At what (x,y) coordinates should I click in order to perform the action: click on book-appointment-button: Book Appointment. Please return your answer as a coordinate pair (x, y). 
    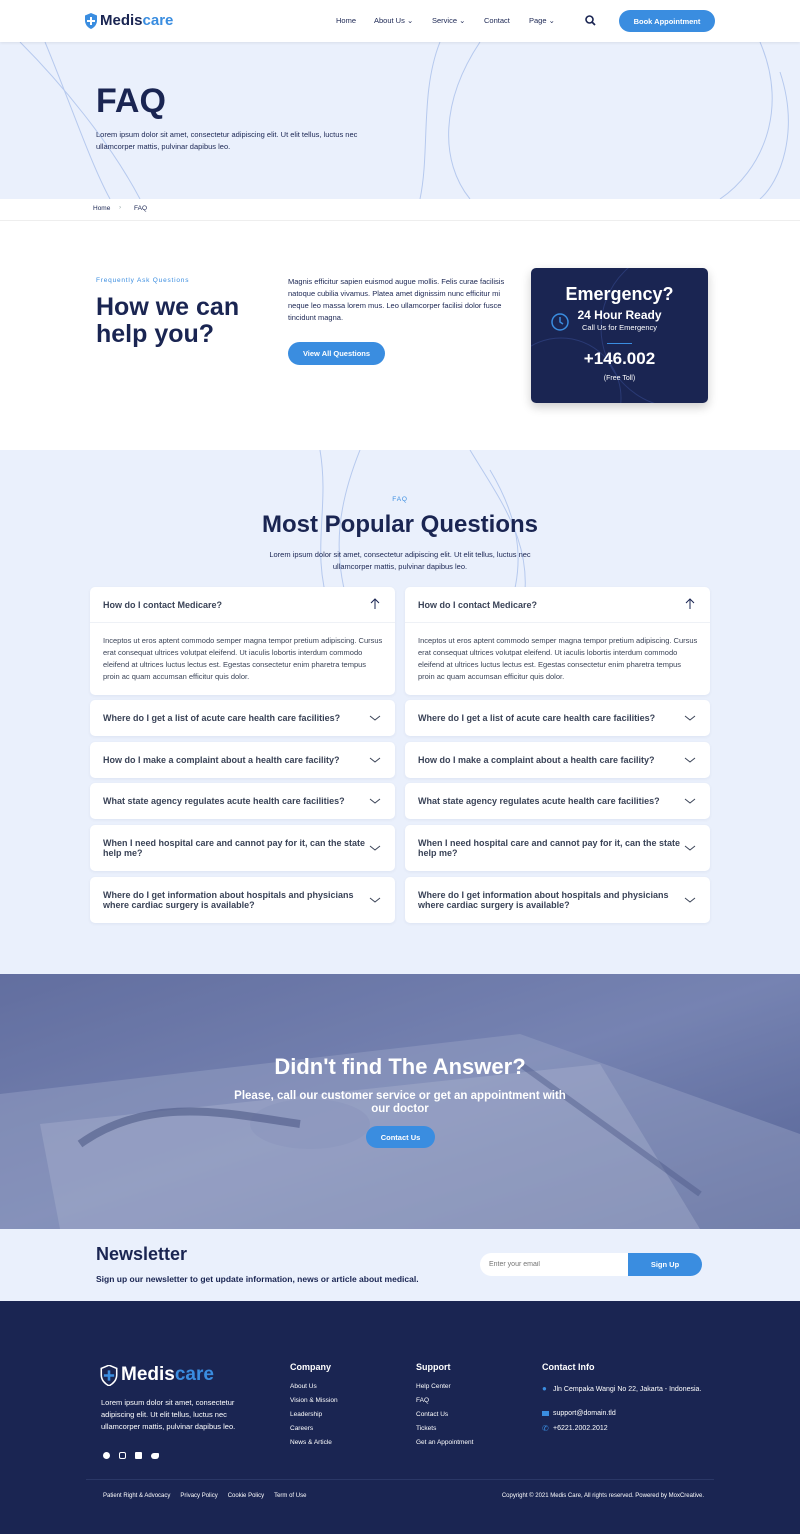
    Looking at the image, I should click on (667, 21).